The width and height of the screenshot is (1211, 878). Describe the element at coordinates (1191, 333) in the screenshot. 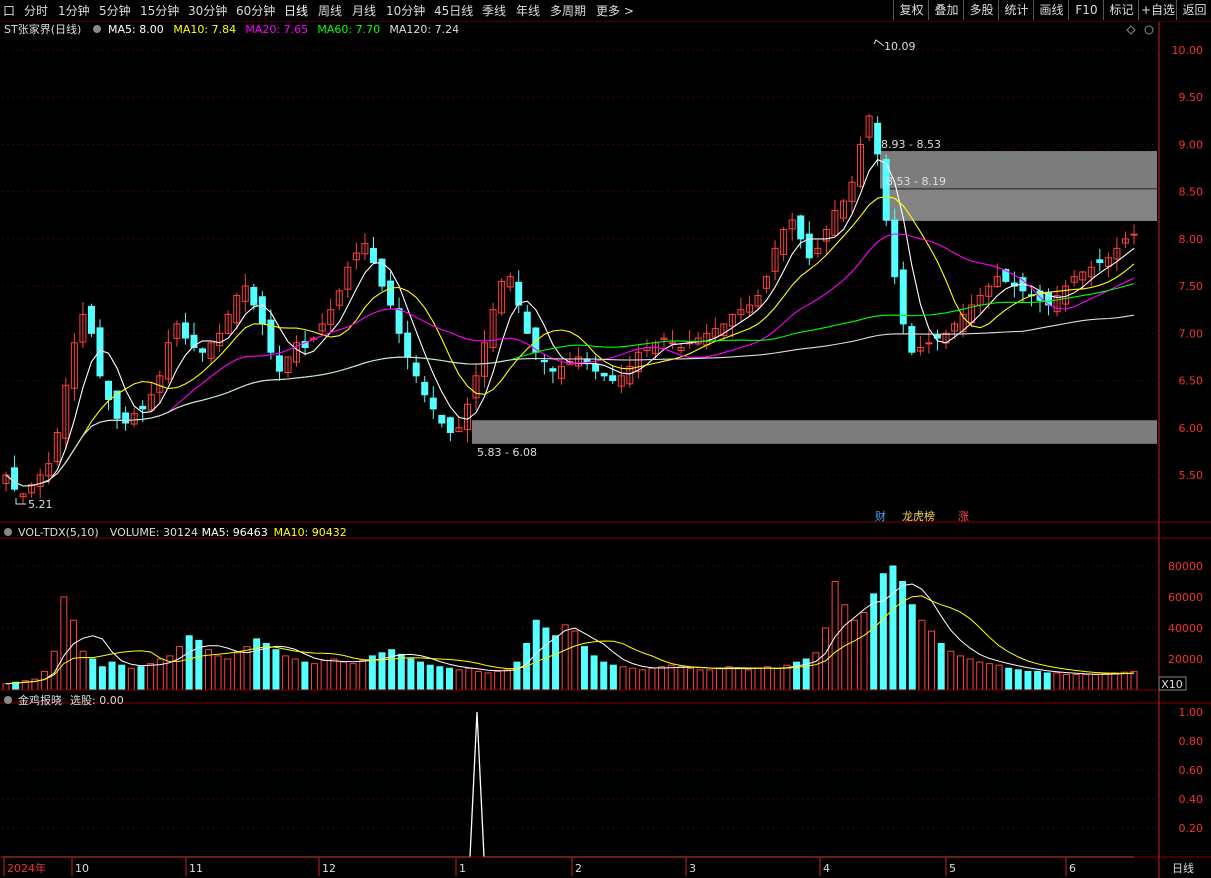

I see `price-tick-label: 7.00` at that location.